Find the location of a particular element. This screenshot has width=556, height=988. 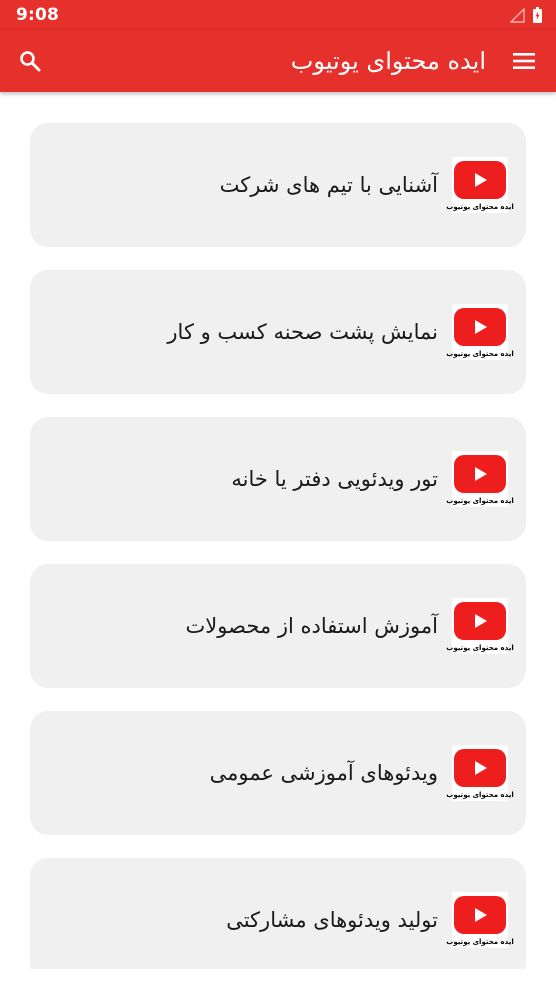

search-button is located at coordinates (30, 61).